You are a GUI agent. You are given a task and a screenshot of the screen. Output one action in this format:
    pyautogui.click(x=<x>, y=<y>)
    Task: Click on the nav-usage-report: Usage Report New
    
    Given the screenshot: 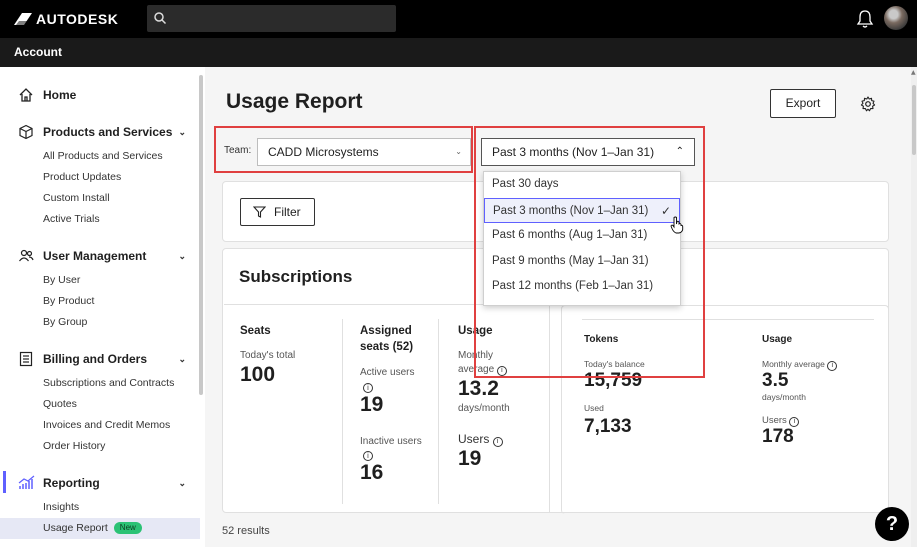 What is the action you would take?
    pyautogui.click(x=100, y=528)
    